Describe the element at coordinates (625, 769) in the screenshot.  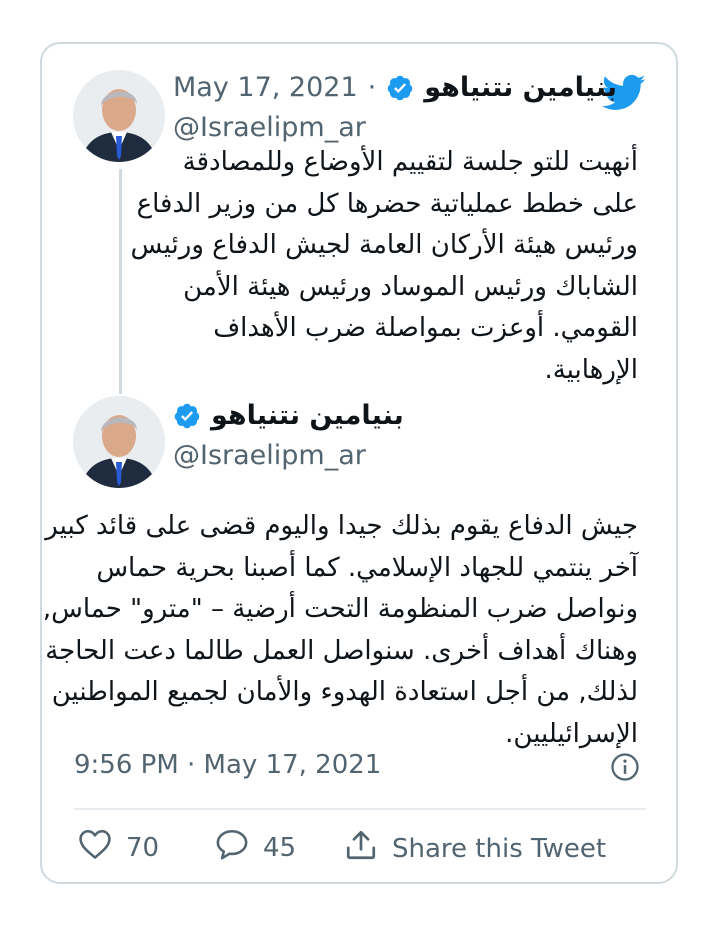
I see `info-icon` at that location.